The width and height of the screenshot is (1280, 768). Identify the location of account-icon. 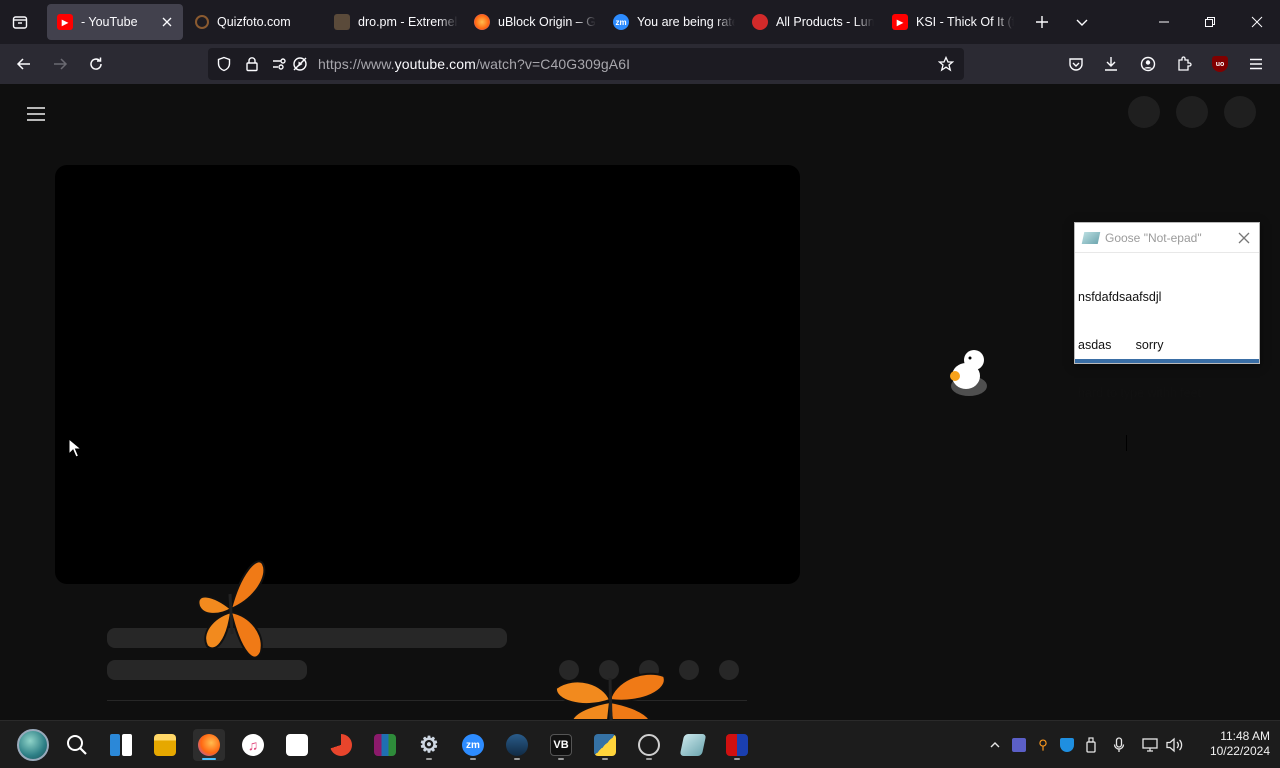
(1148, 64).